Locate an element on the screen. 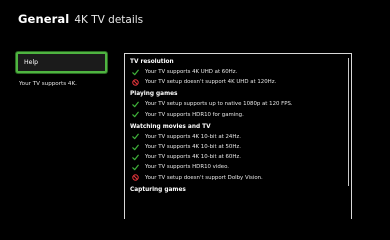 This screenshot has height=240, width=390. list-item: Your TV supports 4K 10-bit at 24Hz. is located at coordinates (235, 137).